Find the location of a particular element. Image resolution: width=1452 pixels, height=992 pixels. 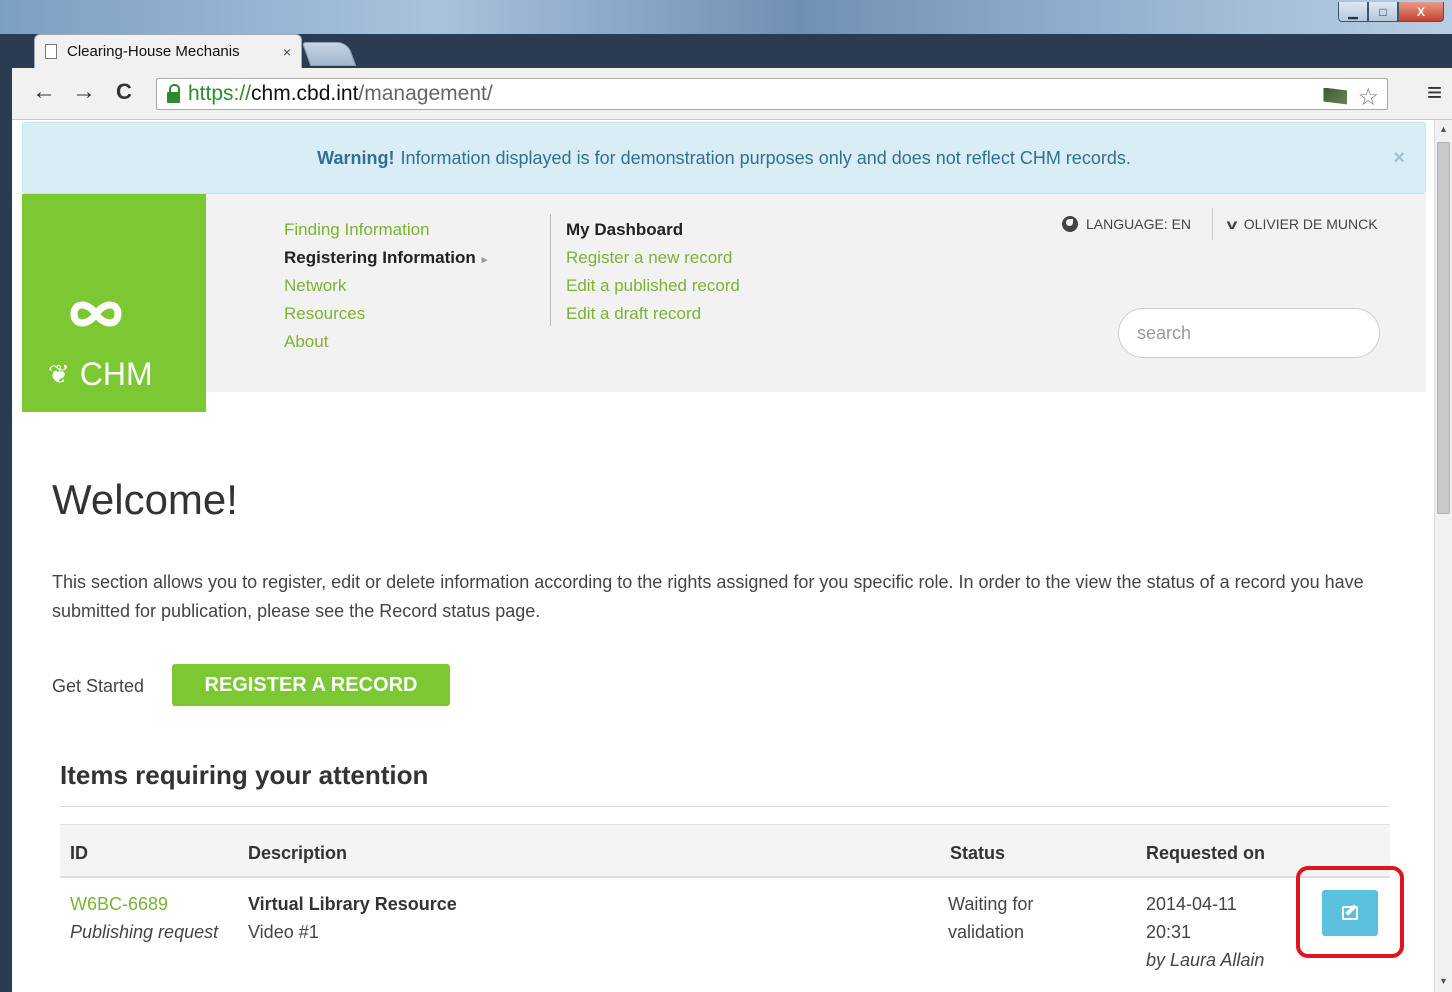

section-title: Items requiring your attention is located at coordinates (244, 775).